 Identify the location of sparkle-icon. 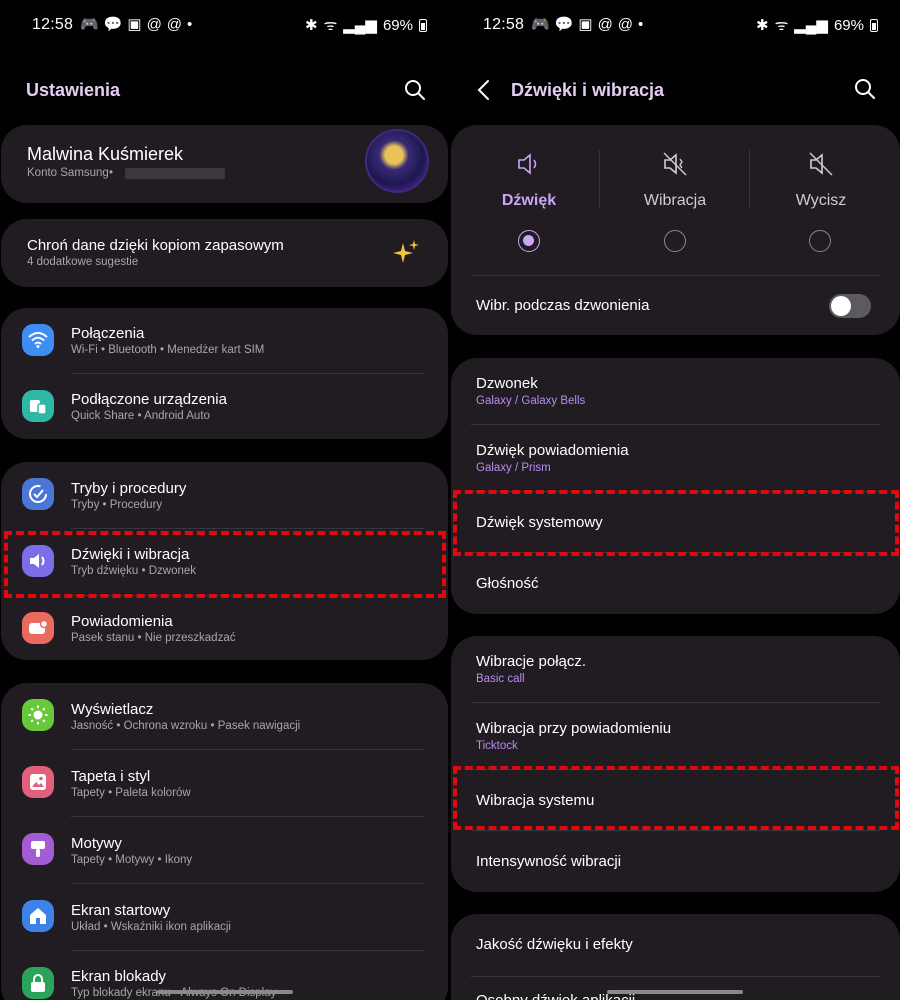
(406, 251).